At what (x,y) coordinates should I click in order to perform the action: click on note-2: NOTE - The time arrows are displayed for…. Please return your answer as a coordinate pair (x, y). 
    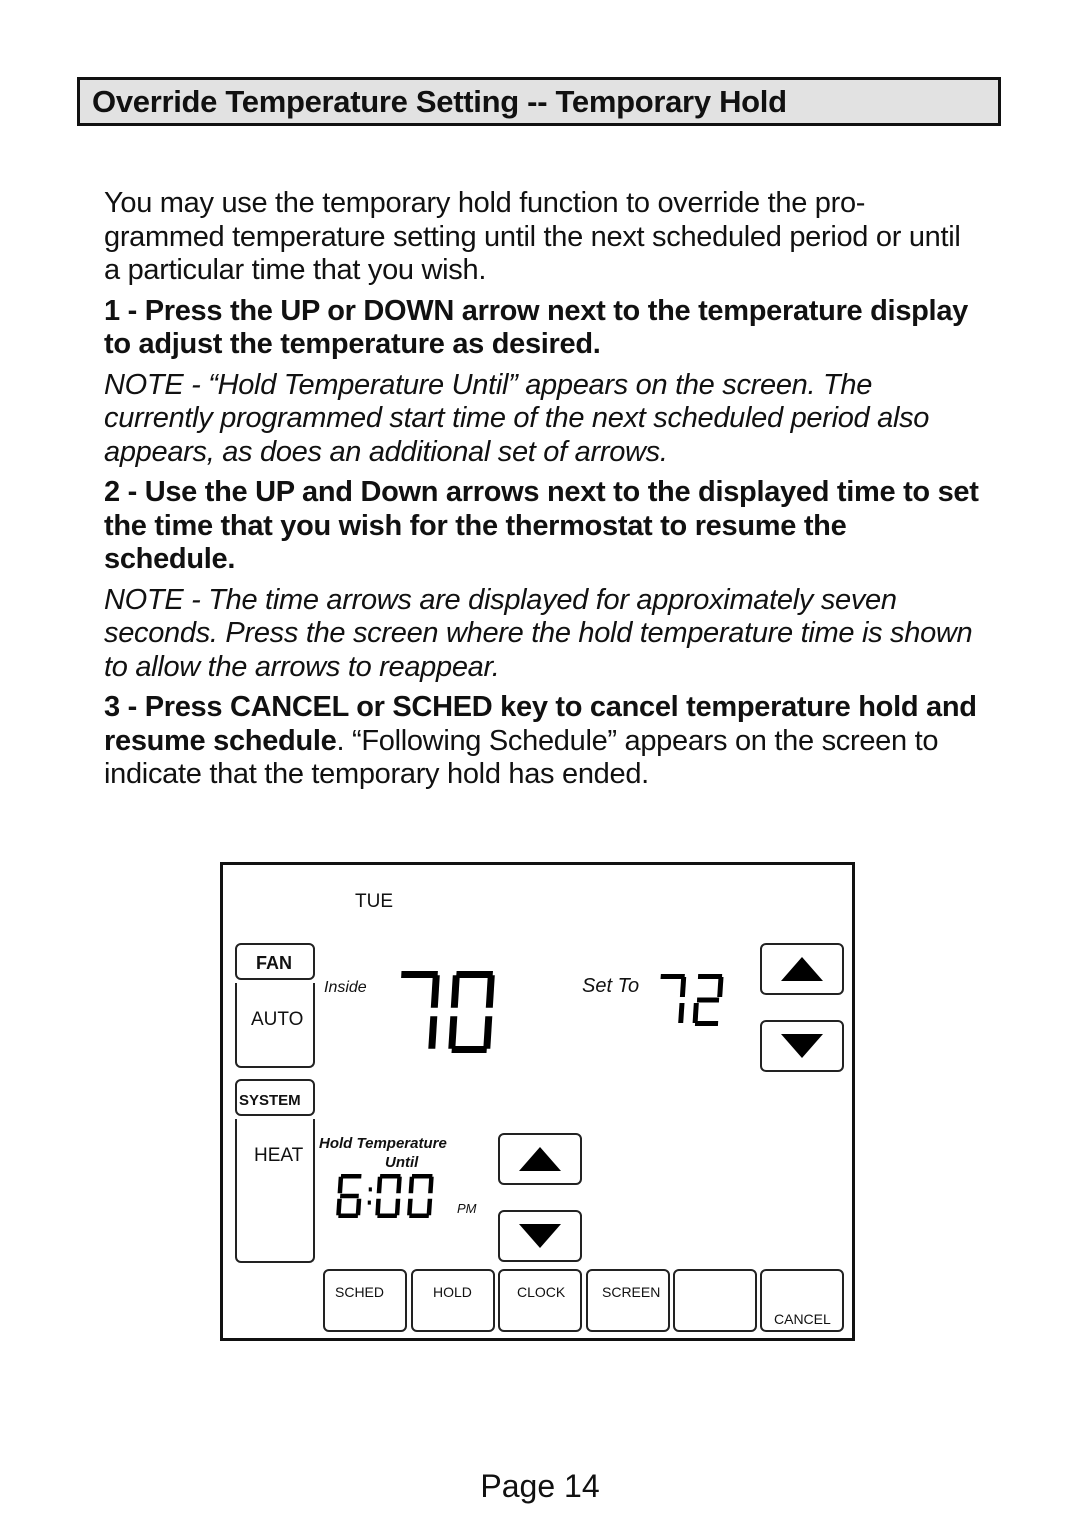
    Looking at the image, I should click on (538, 633).